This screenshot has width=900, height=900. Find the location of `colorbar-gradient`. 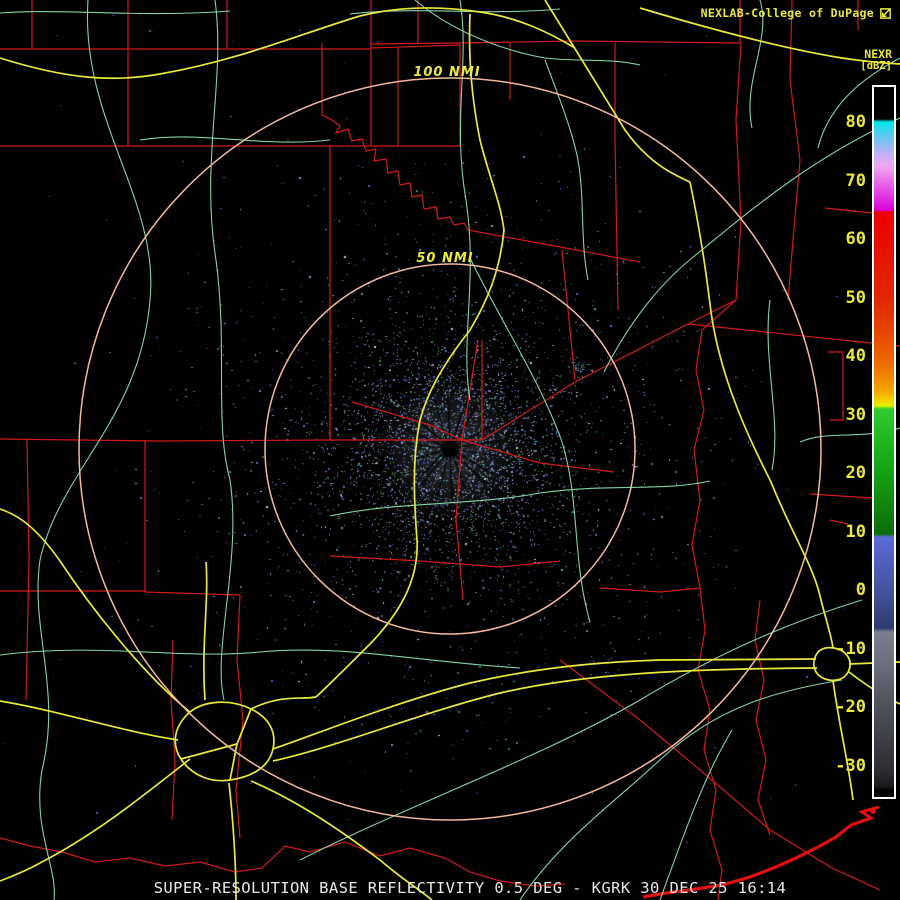

colorbar-gradient is located at coordinates (884, 442).